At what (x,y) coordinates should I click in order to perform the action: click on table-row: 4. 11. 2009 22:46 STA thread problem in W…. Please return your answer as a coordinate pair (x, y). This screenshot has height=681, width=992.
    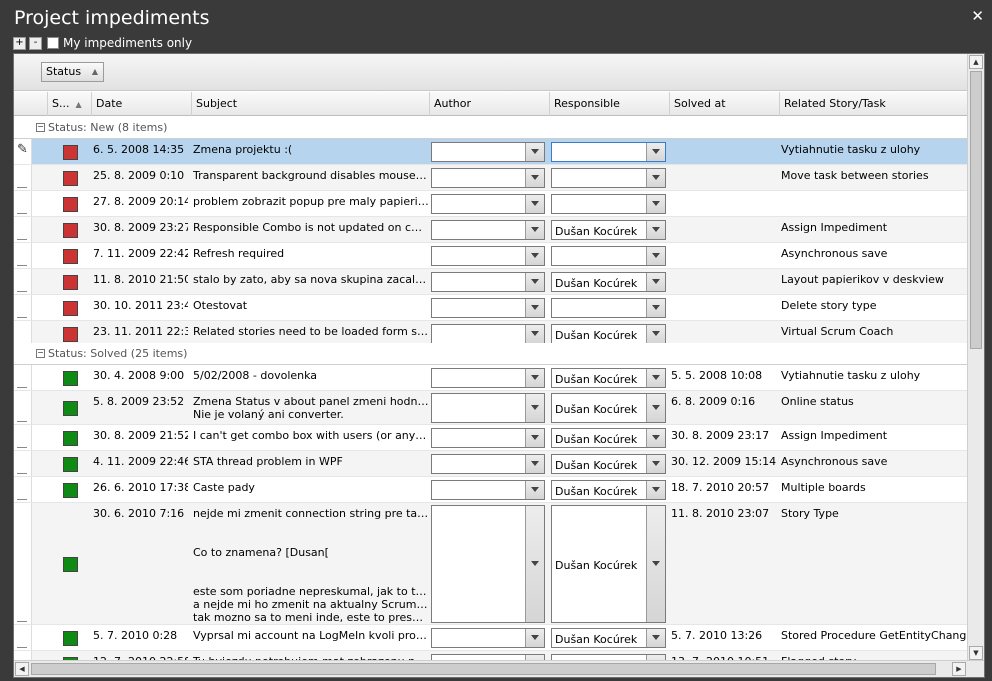
    Looking at the image, I should click on (490, 464).